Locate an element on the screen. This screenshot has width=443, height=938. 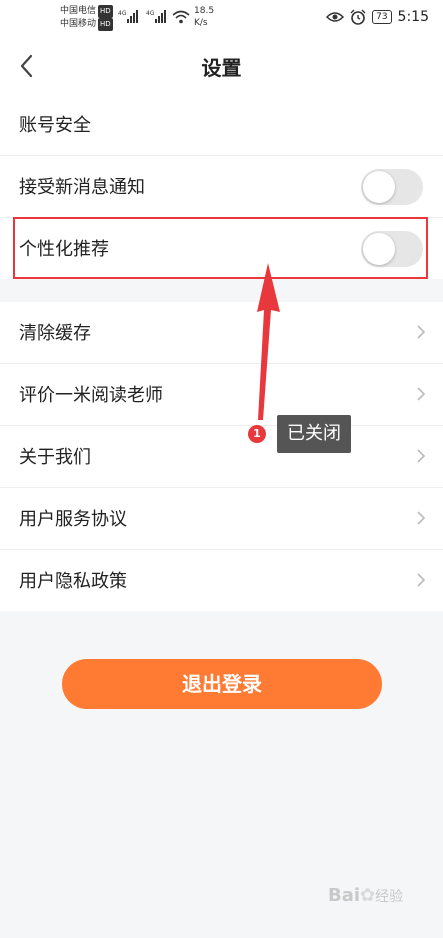
hd-badge-2: HD is located at coordinates (105, 24).